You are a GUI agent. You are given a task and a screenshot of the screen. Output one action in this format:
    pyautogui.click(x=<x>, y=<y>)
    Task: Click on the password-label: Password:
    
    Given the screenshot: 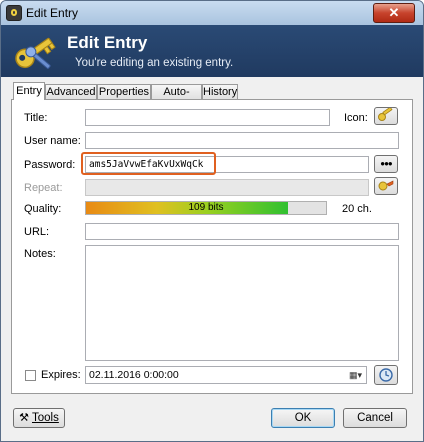 What is the action you would take?
    pyautogui.click(x=50, y=165)
    